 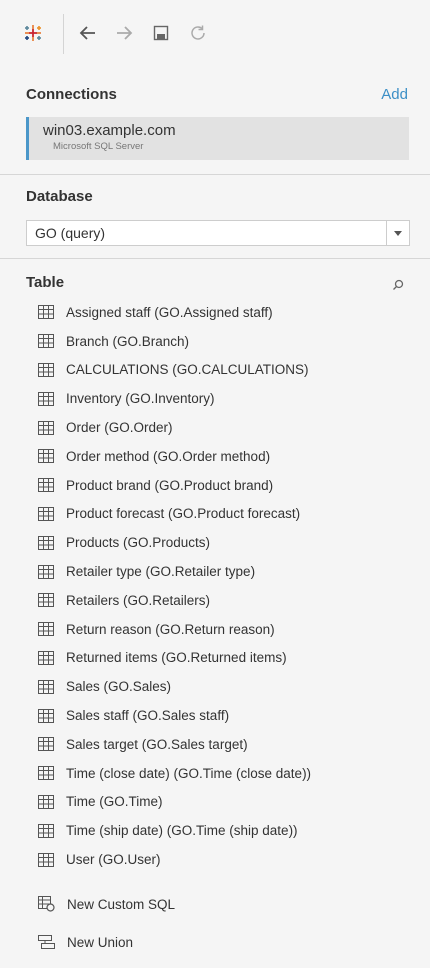 What do you see at coordinates (119, 687) in the screenshot?
I see `table-row-label: Sales (GO.Sales)` at bounding box center [119, 687].